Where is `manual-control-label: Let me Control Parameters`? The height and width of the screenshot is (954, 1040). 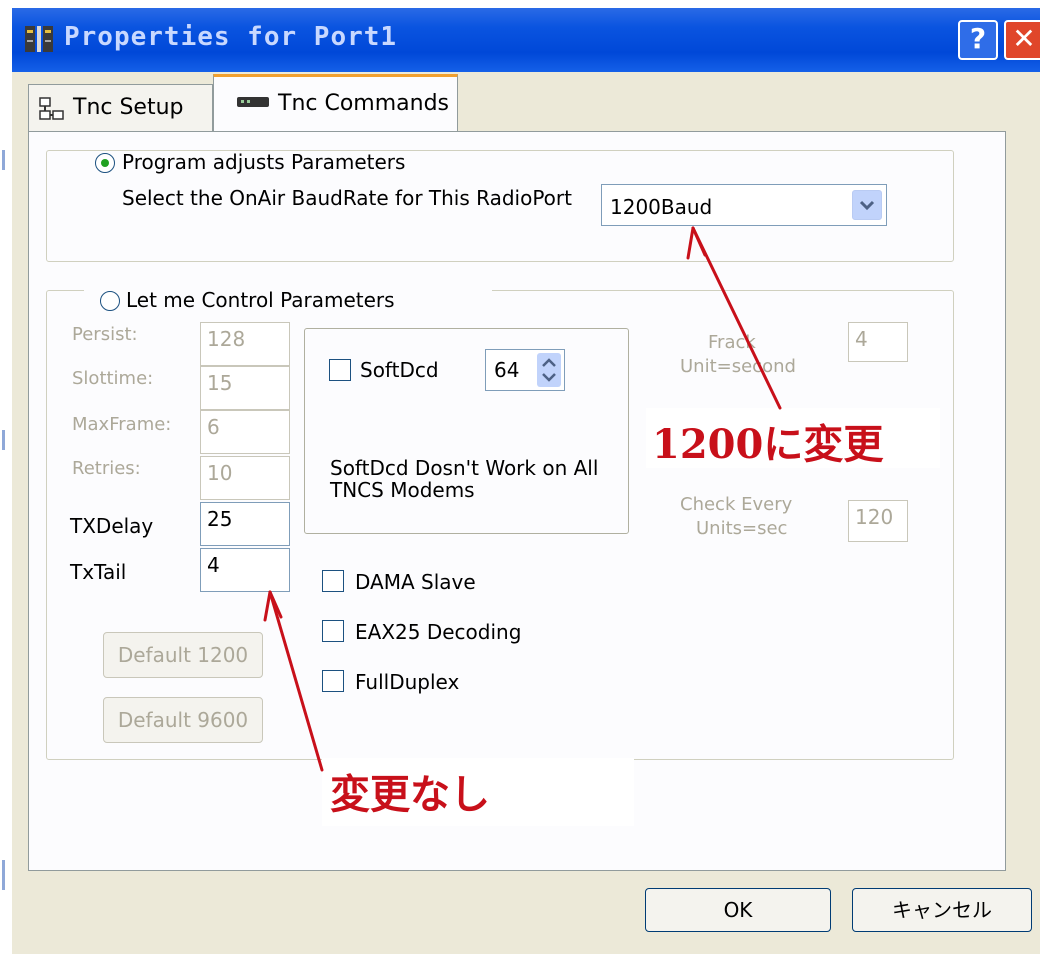
manual-control-label: Let me Control Parameters is located at coordinates (260, 300).